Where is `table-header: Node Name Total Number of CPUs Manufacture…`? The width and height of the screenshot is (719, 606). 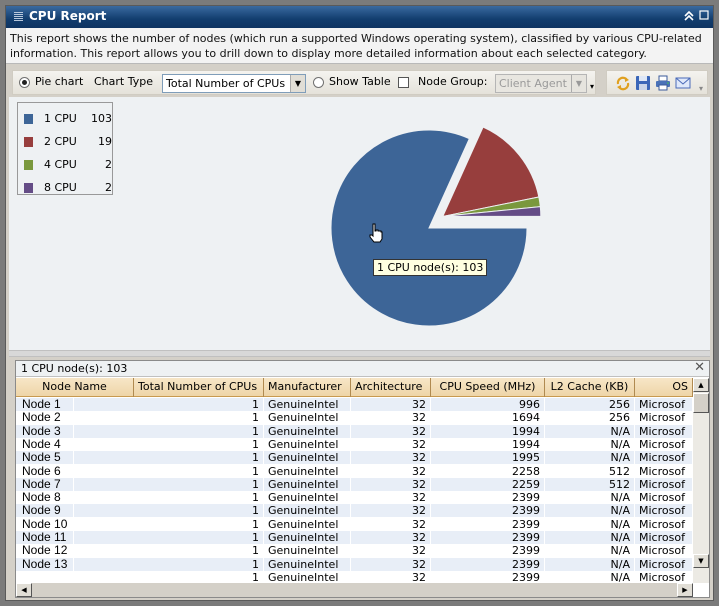
table-header: Node Name Total Number of CPUs Manufacture… is located at coordinates (354, 387).